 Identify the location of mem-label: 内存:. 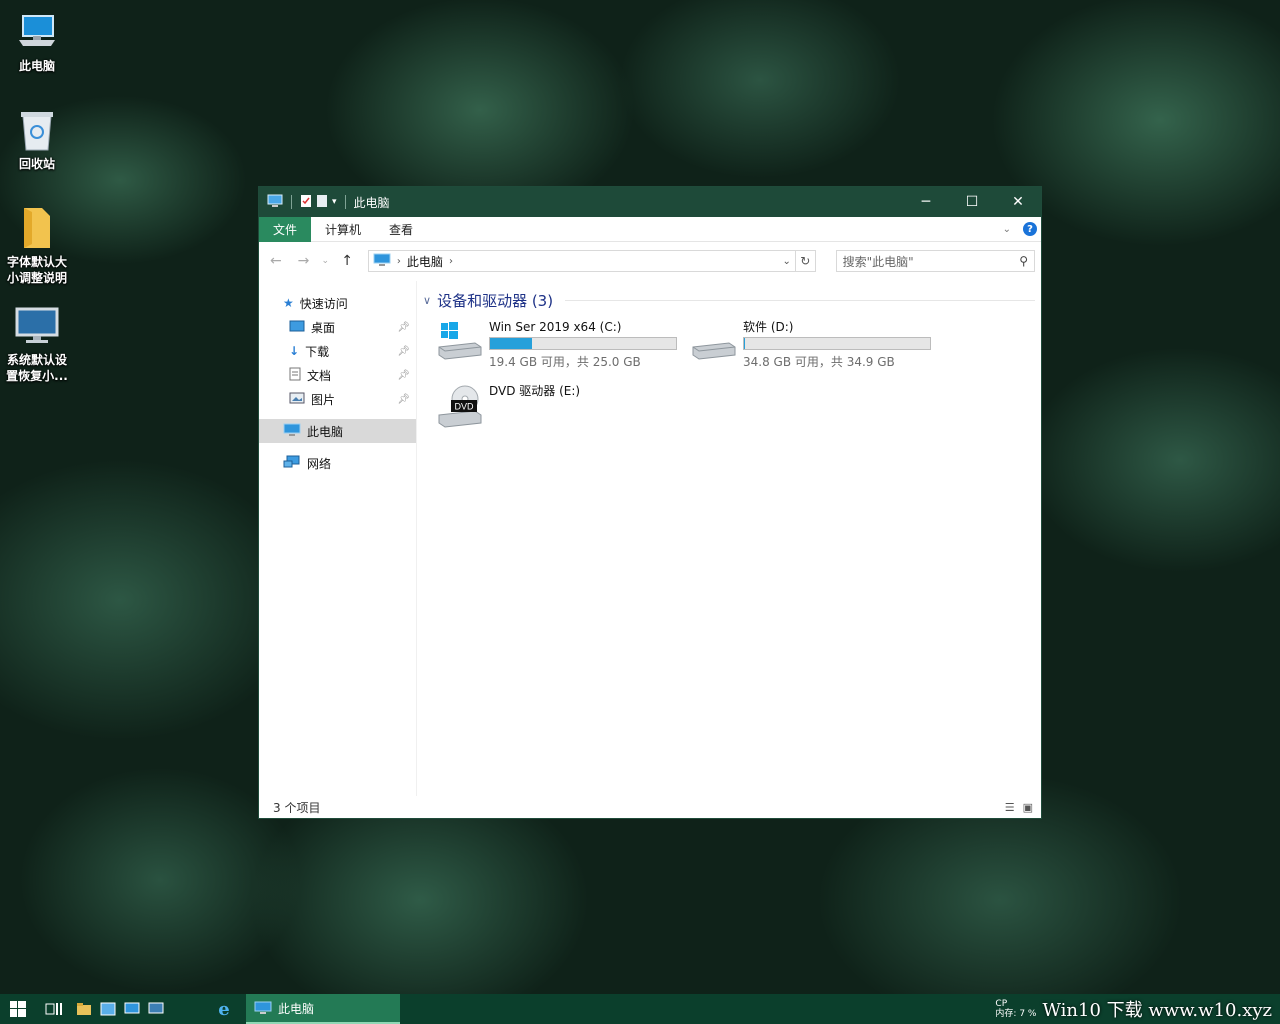
(1006, 1014).